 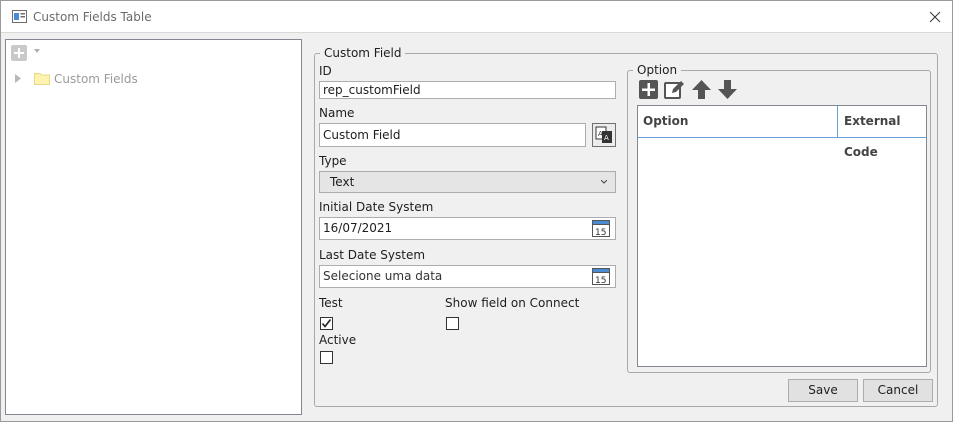 What do you see at coordinates (898, 390) in the screenshot?
I see `cancel-button: Cancel` at bounding box center [898, 390].